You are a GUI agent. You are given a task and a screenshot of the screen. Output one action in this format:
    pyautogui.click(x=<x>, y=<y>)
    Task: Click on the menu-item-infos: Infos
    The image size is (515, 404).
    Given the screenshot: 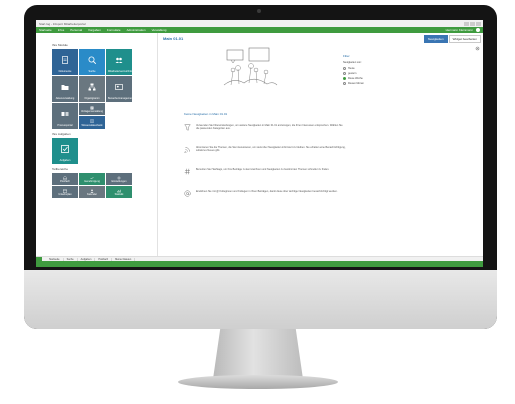 What is the action you would take?
    pyautogui.click(x=61, y=30)
    